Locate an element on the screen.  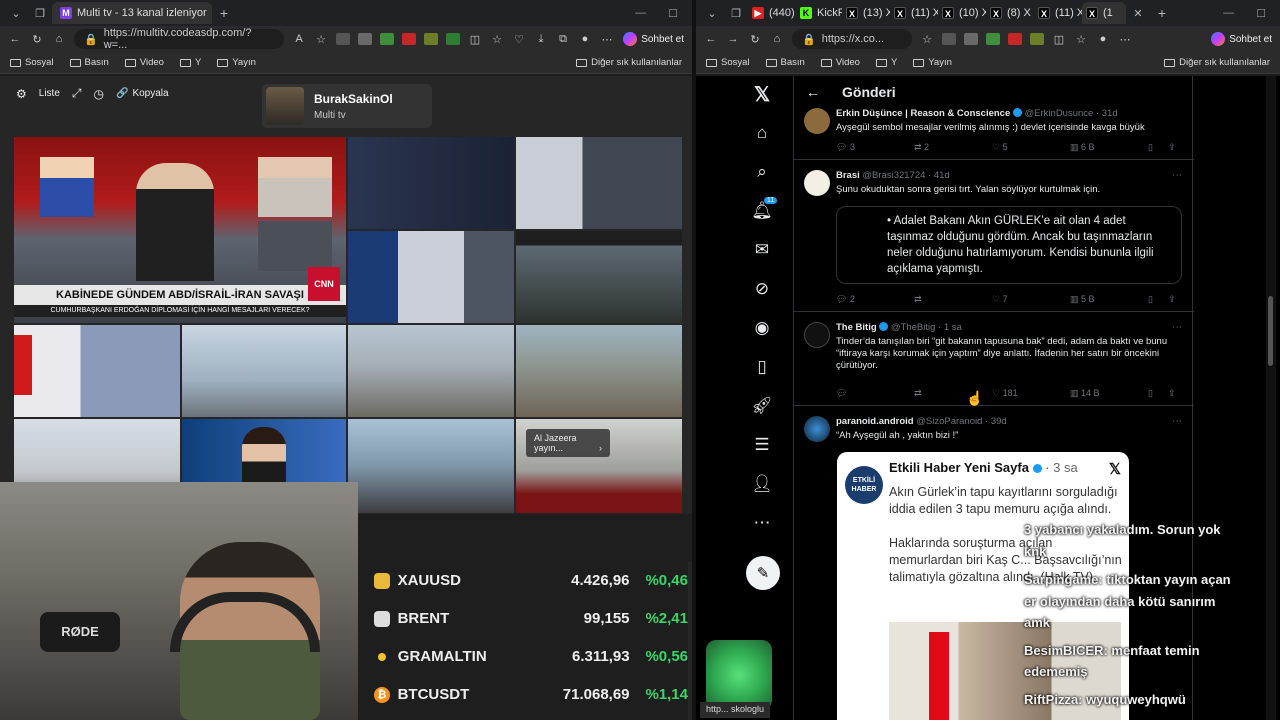
author-name: Erkin Düşünce | Reason & Conscience is located at coordinates (923, 113).